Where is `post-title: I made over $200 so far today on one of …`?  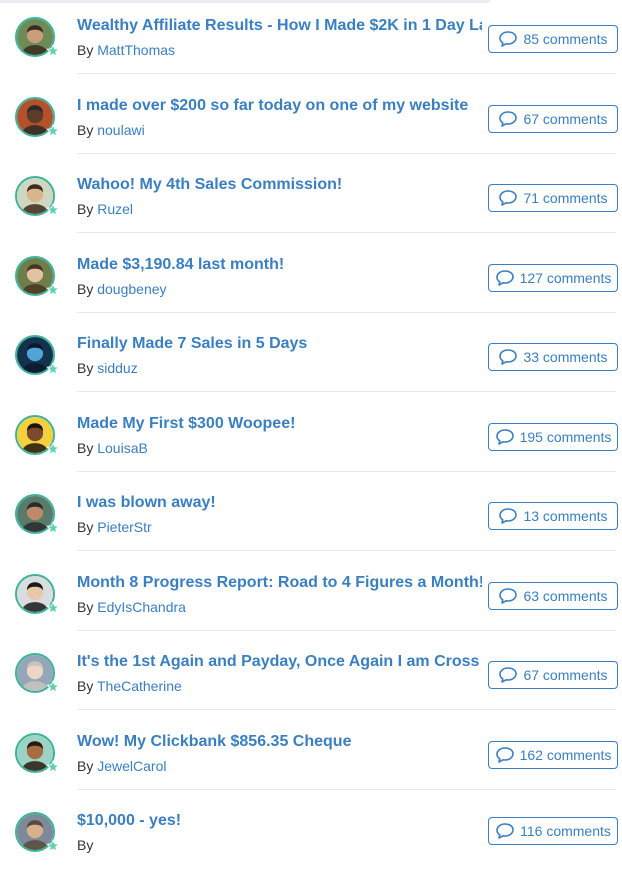
post-title: I made over $200 so far today on one of … is located at coordinates (279, 106).